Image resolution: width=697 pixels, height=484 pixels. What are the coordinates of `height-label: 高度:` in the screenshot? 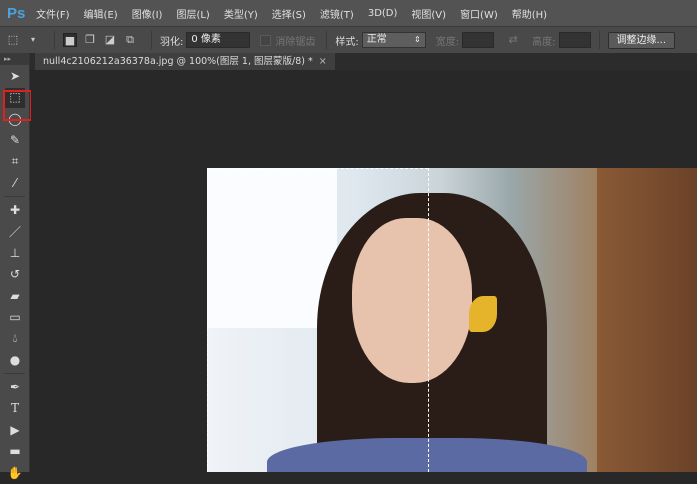 It's located at (544, 42).